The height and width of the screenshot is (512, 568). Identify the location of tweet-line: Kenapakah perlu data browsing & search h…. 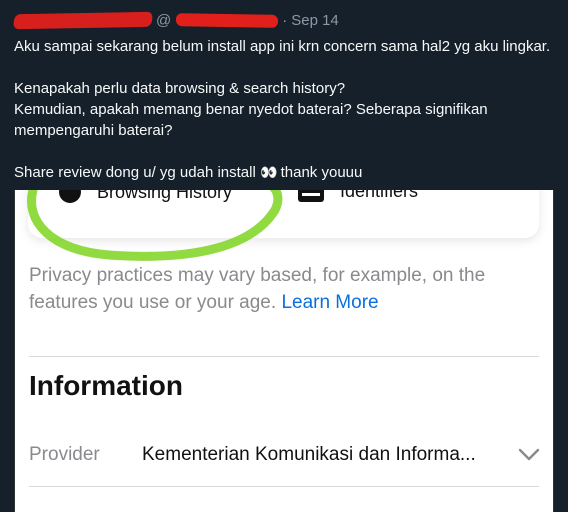
(180, 88).